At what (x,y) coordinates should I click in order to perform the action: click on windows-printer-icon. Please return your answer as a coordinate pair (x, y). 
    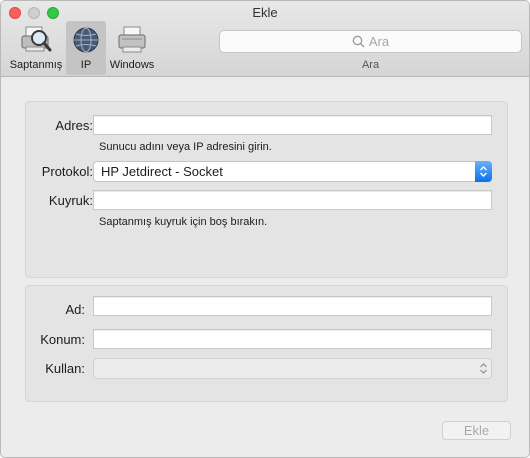
    Looking at the image, I should click on (132, 39).